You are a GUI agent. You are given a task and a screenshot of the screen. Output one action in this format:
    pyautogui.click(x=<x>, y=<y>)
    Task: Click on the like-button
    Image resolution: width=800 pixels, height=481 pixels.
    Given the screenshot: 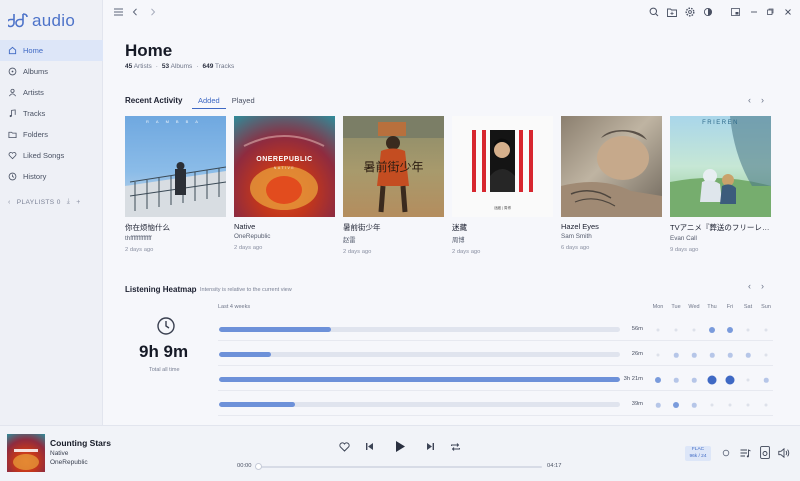 What is the action you would take?
    pyautogui.click(x=344, y=446)
    